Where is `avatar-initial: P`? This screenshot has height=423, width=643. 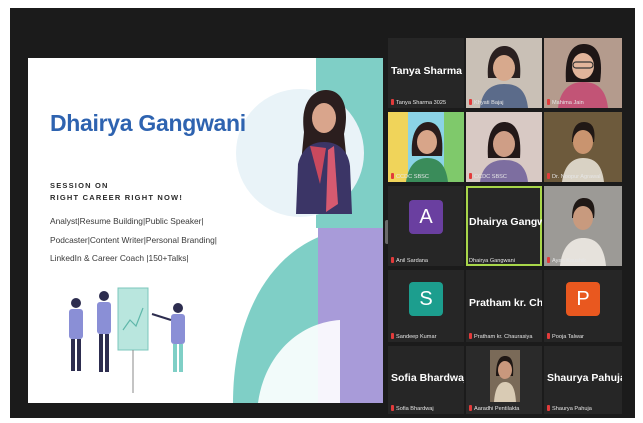 avatar-initial: P is located at coordinates (583, 299).